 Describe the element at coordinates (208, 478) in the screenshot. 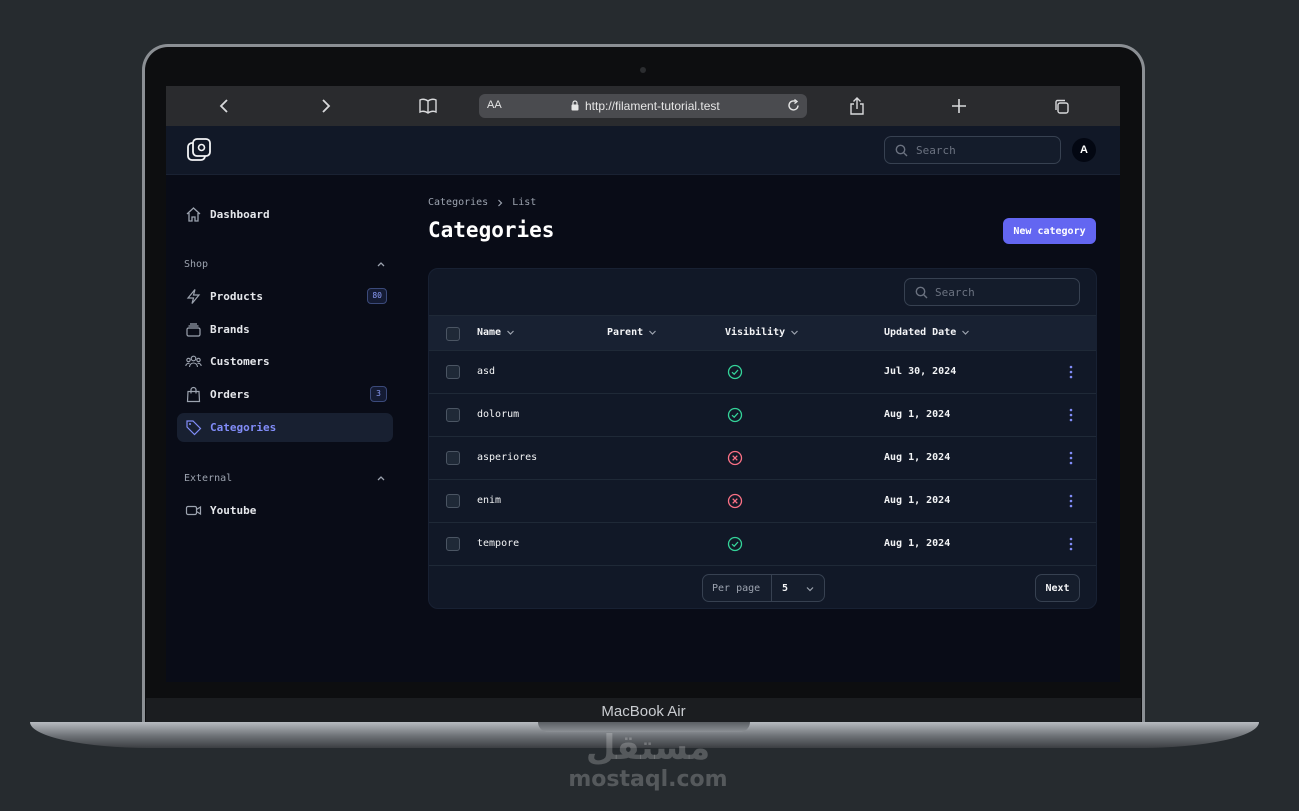

I see `nav-group-label: External` at that location.